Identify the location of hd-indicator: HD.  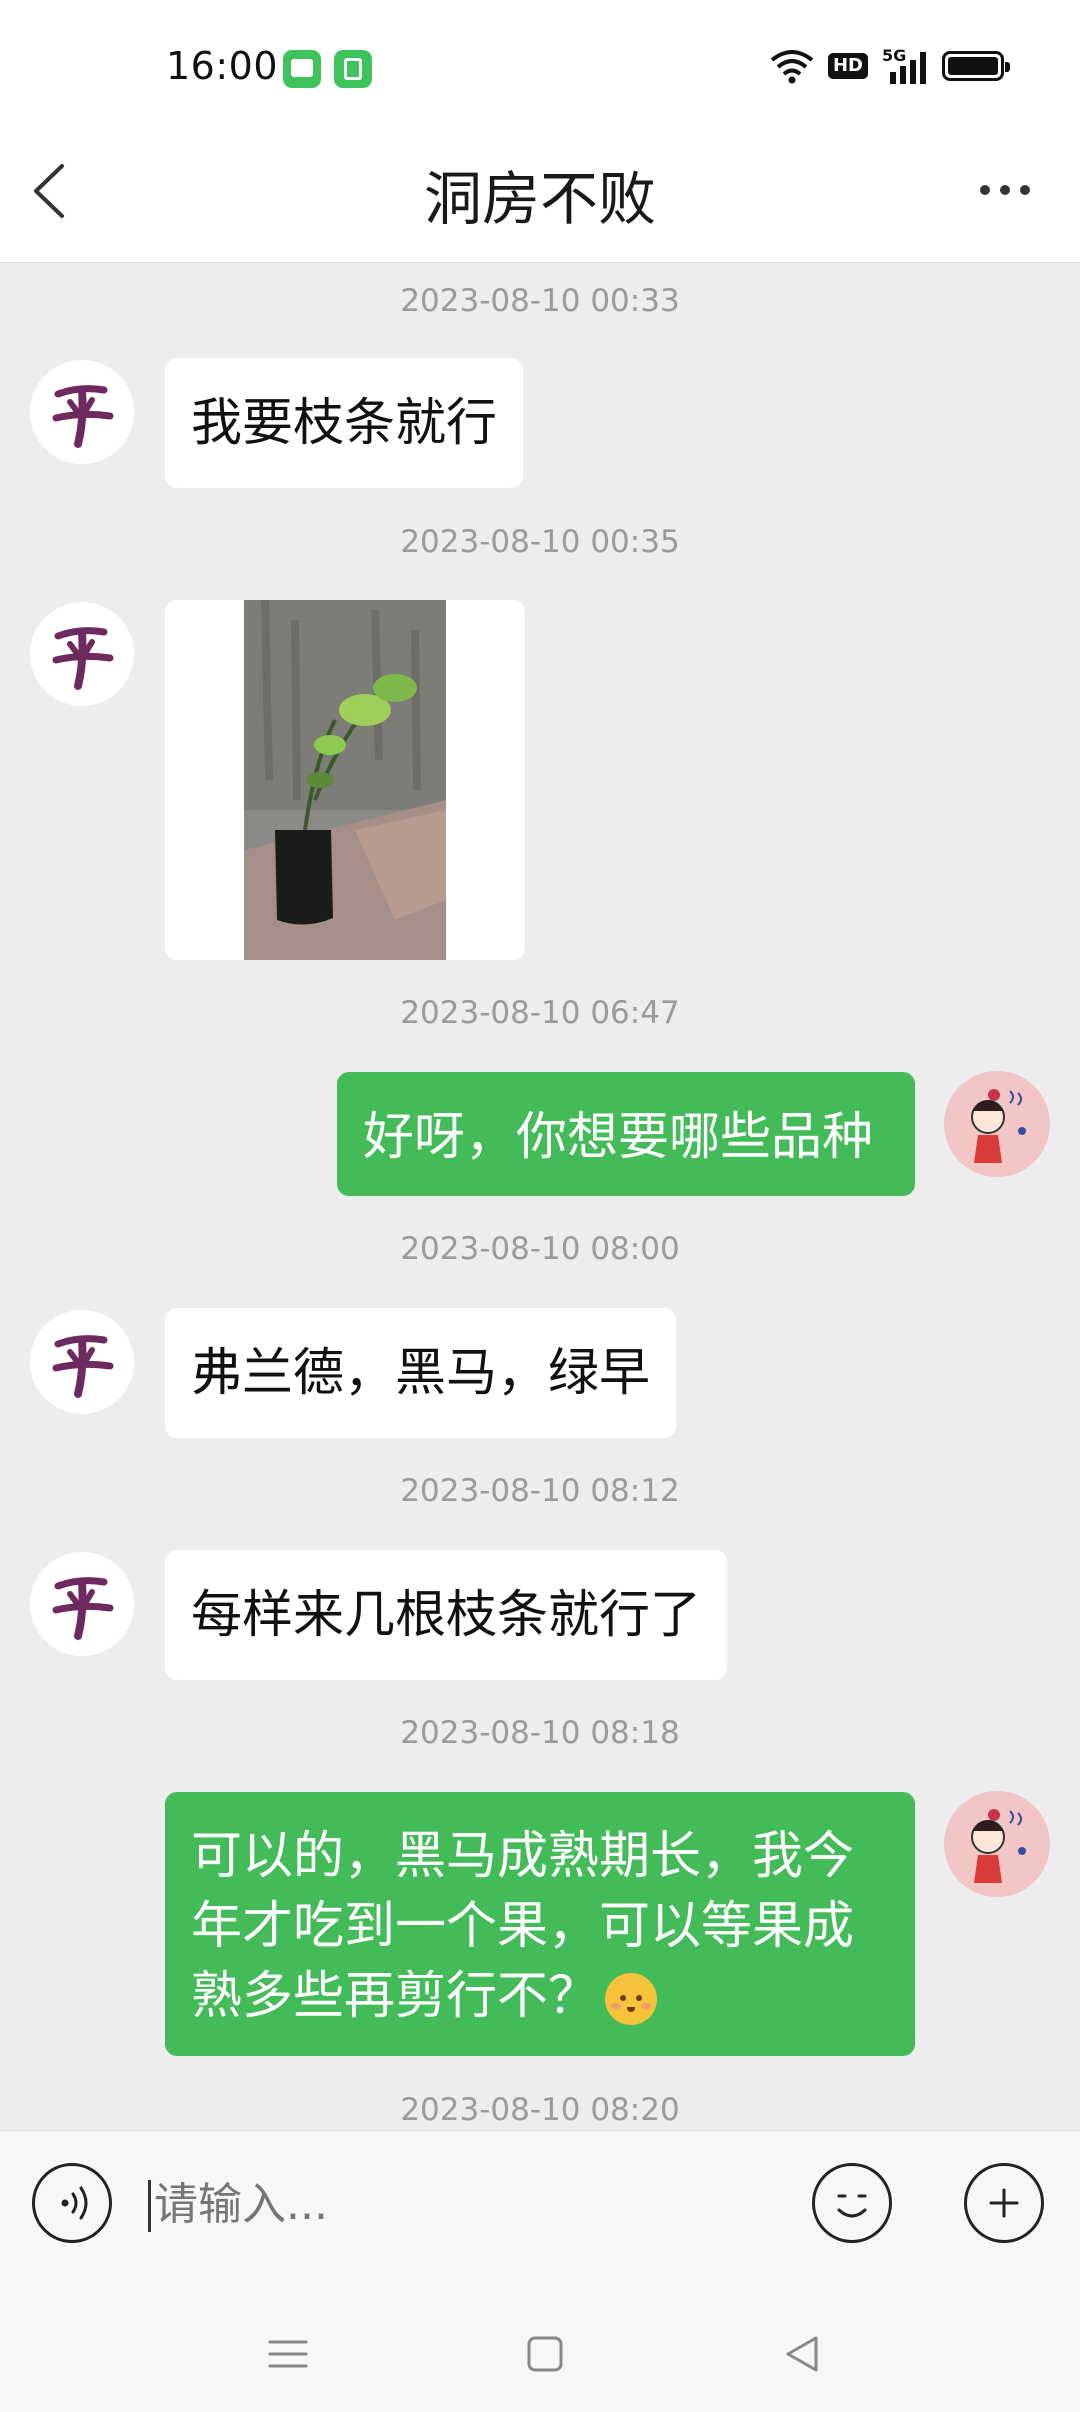
(847, 66).